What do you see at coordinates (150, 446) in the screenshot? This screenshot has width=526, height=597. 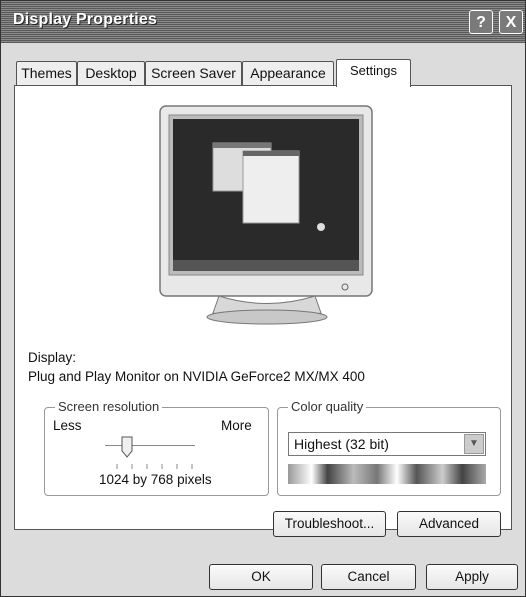 I see `resolution-slider-track` at bounding box center [150, 446].